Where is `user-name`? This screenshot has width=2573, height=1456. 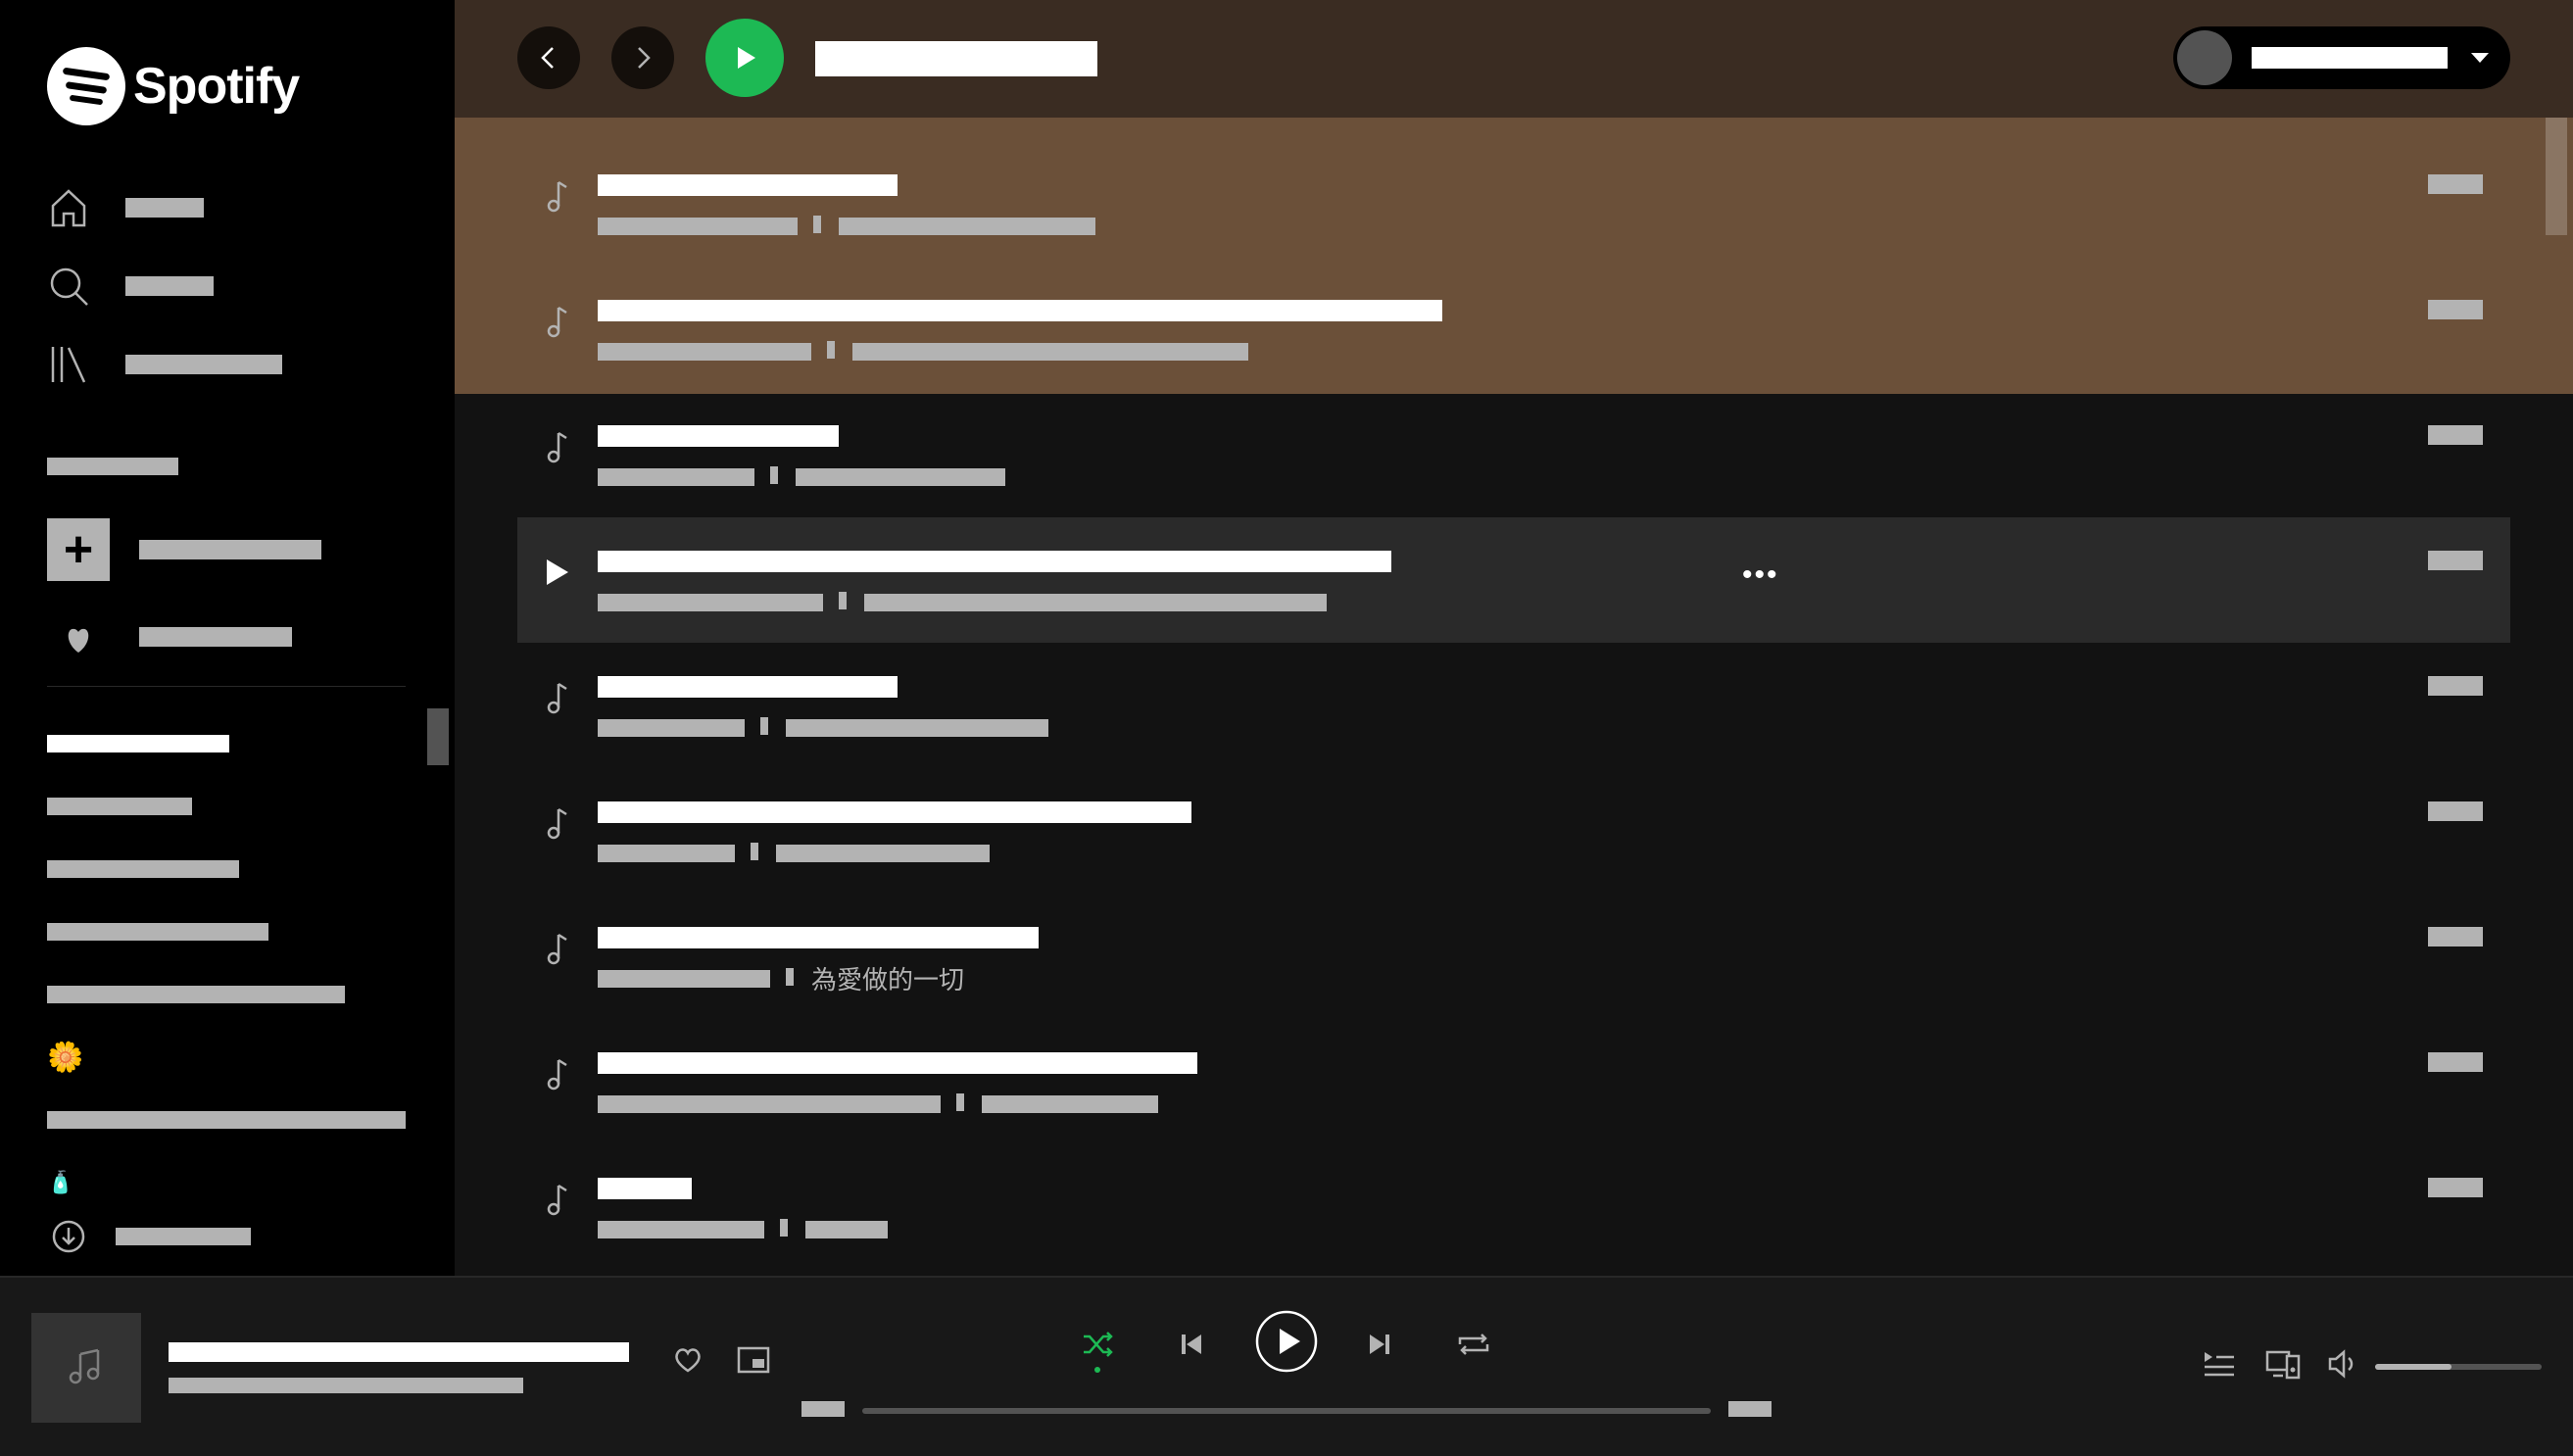 user-name is located at coordinates (2350, 58).